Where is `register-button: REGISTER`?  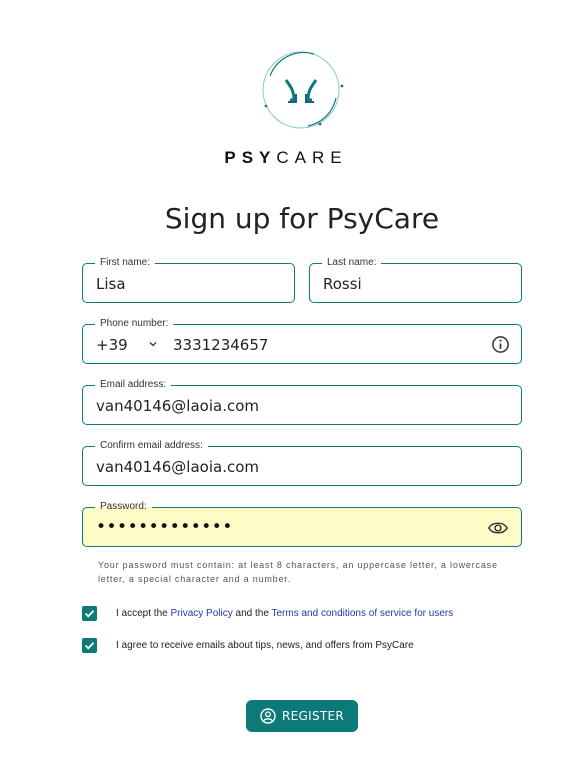
register-button: REGISTER is located at coordinates (302, 716).